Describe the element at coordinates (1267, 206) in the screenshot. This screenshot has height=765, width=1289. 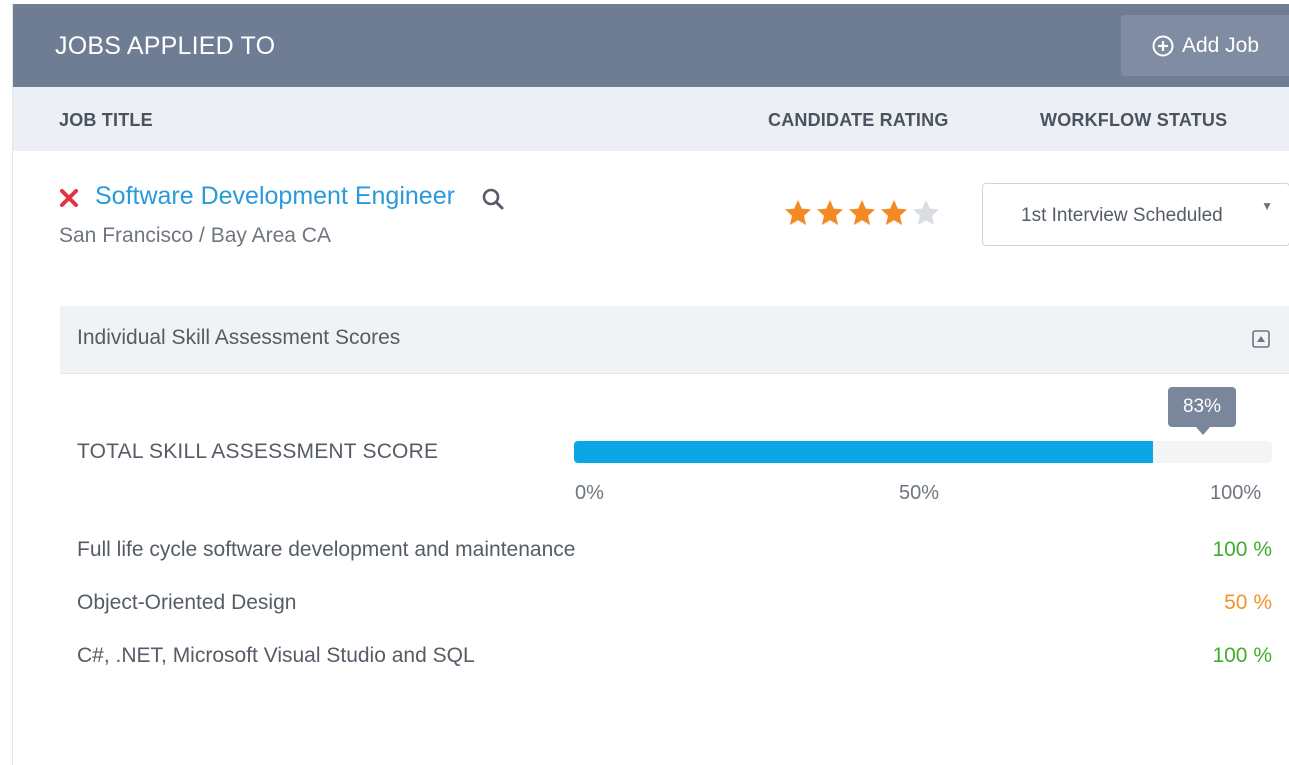
I see `caret-down-icon: ▼` at that location.